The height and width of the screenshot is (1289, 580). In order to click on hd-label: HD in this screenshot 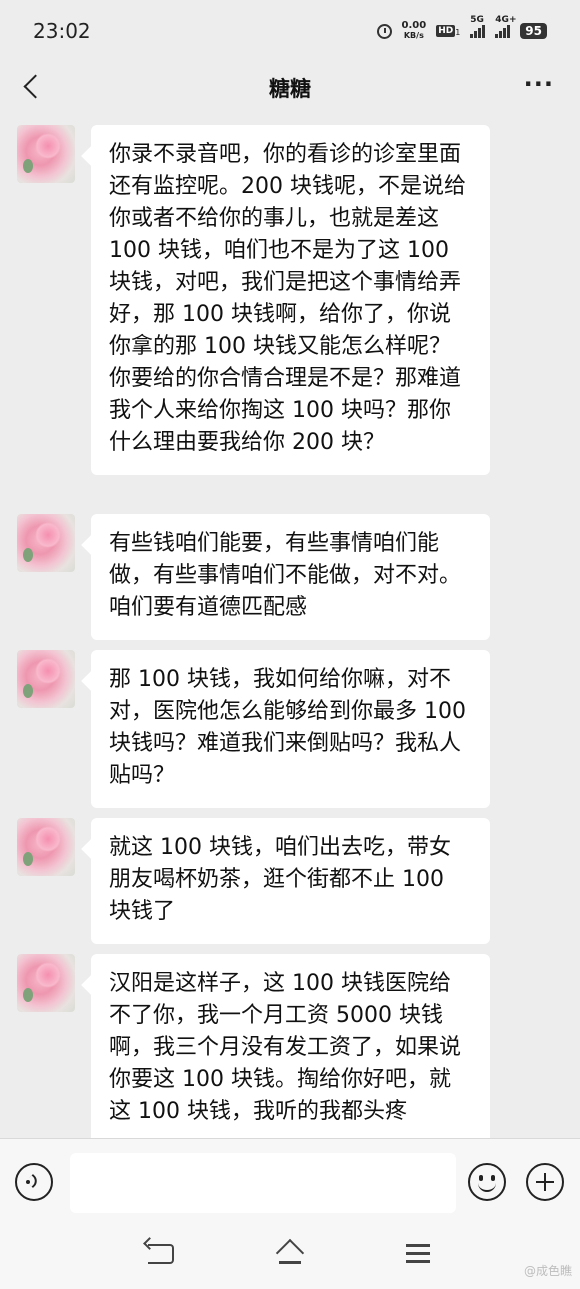, I will do `click(446, 31)`.